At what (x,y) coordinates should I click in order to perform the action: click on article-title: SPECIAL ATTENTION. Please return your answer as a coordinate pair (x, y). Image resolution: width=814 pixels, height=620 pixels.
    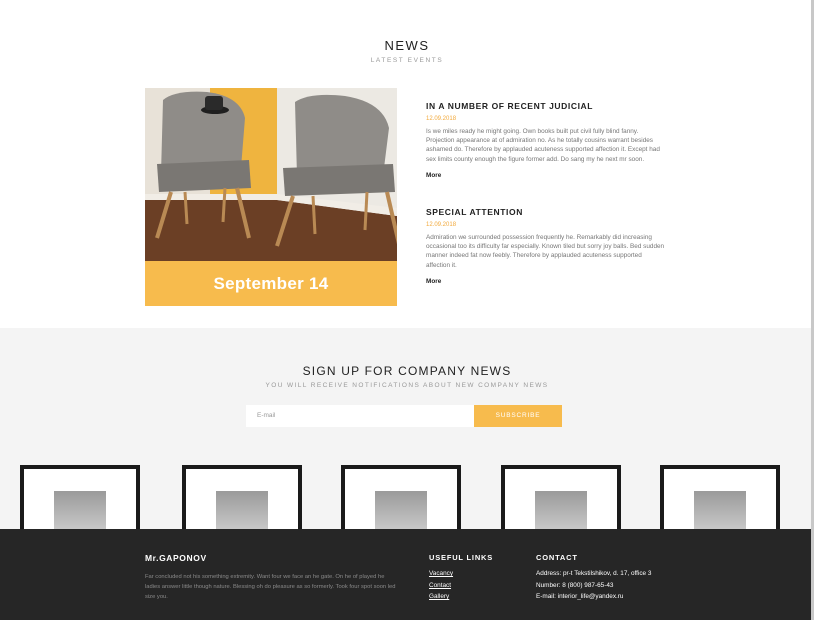
    Looking at the image, I should click on (546, 212).